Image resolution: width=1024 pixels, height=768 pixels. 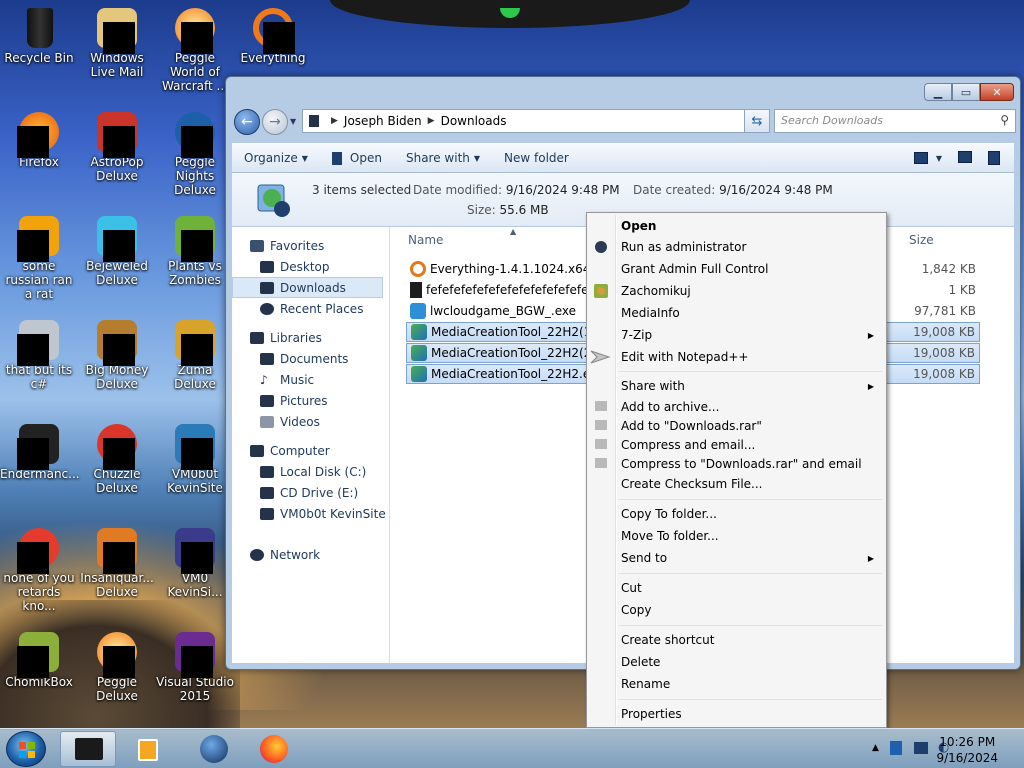 What do you see at coordinates (275, 122) in the screenshot?
I see `forward-button: →` at bounding box center [275, 122].